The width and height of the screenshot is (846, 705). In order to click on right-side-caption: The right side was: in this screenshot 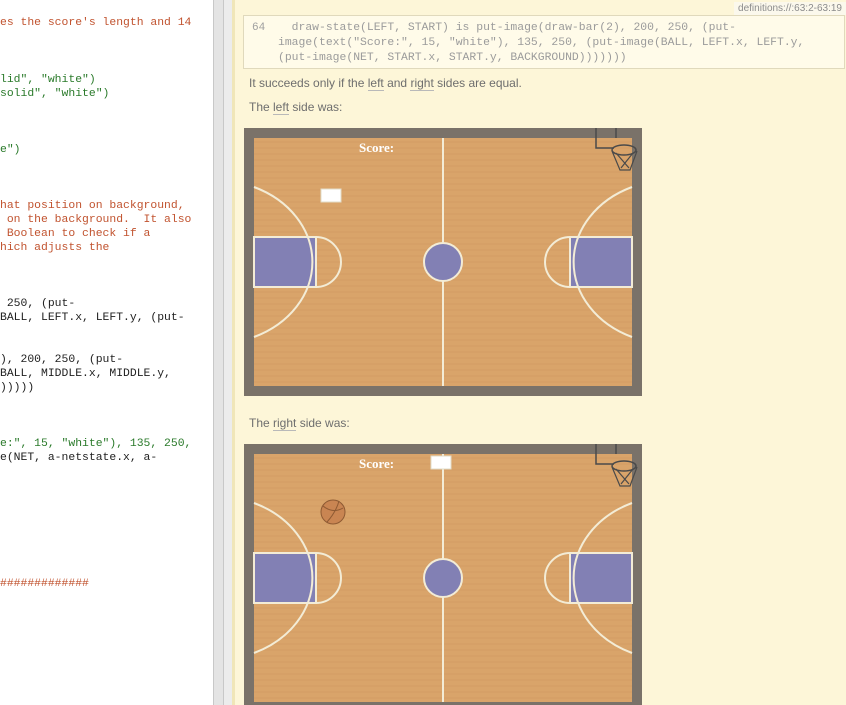, I will do `click(299, 423)`.